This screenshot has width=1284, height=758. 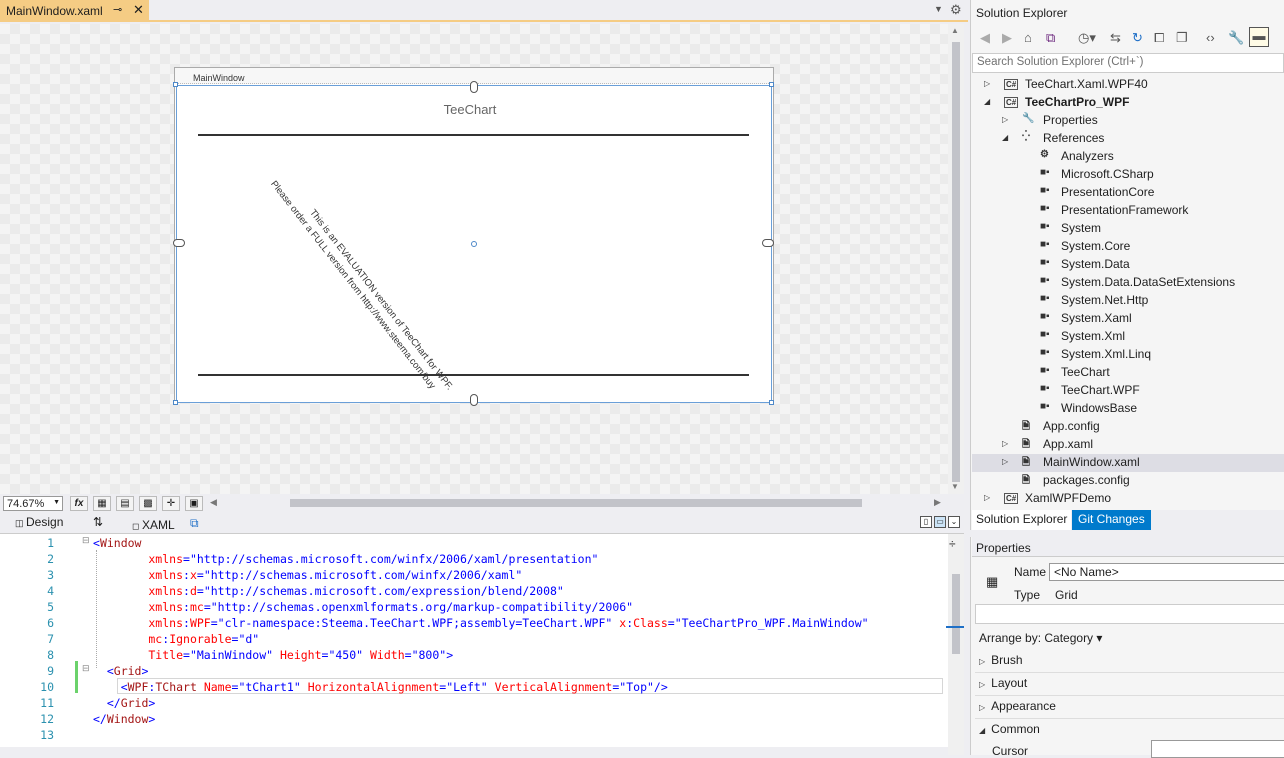 What do you see at coordinates (938, 9) in the screenshot?
I see `tab-dropdown-icon: ▼` at bounding box center [938, 9].